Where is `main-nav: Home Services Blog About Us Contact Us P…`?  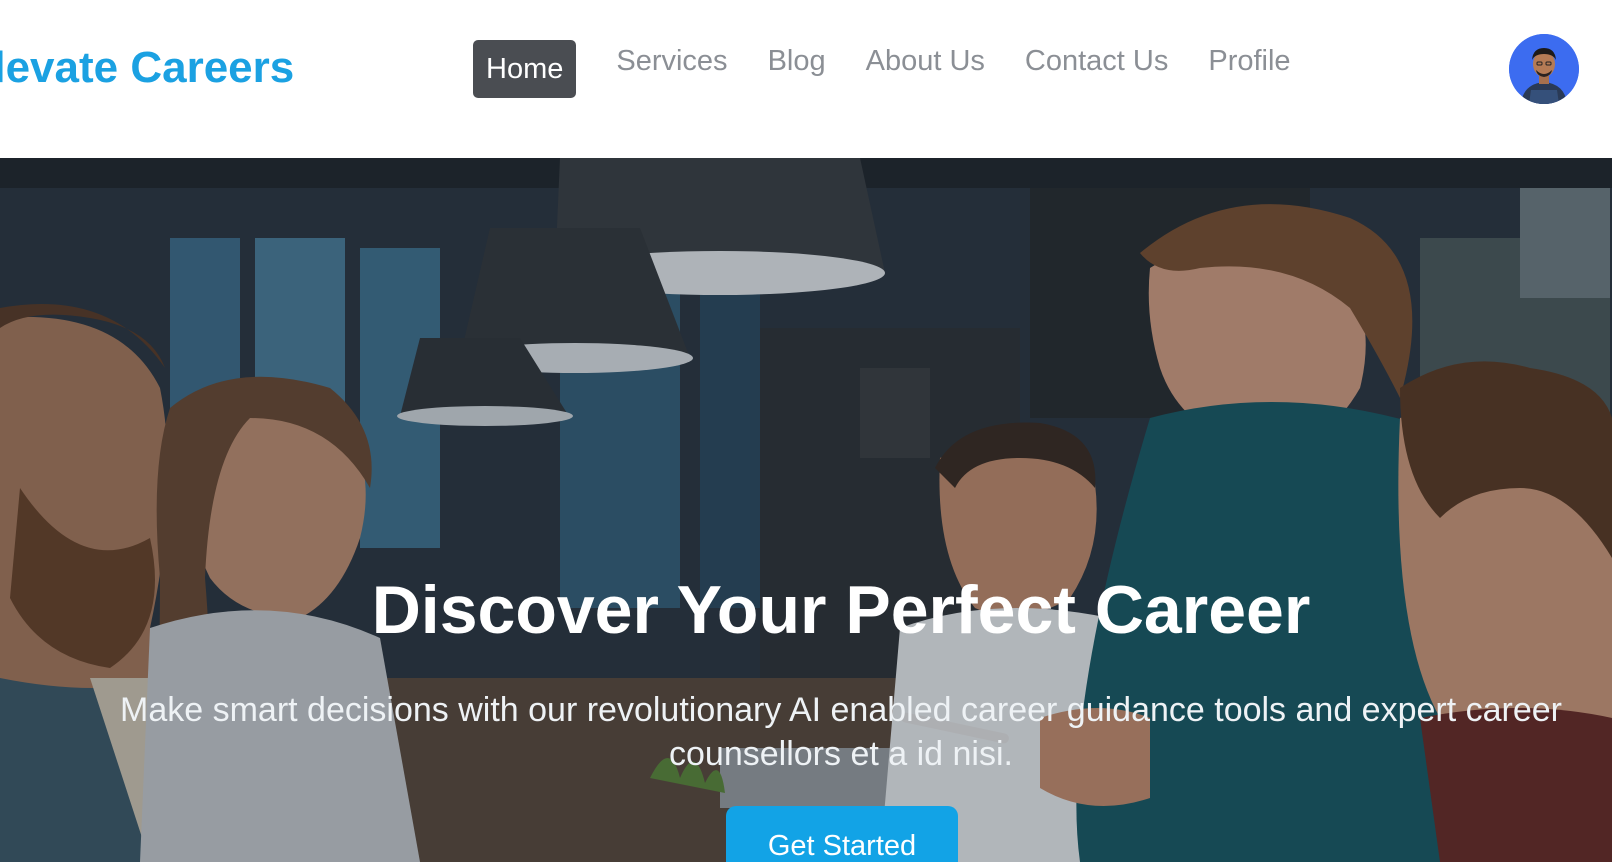
main-nav: Home Services Blog About Us Contact Us P… is located at coordinates (892, 69).